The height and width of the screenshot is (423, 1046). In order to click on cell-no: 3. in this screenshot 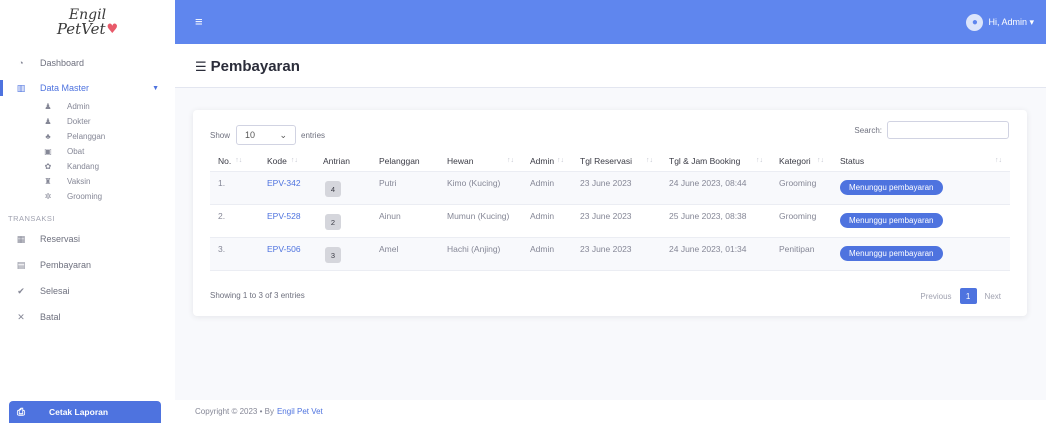, I will do `click(222, 249)`.